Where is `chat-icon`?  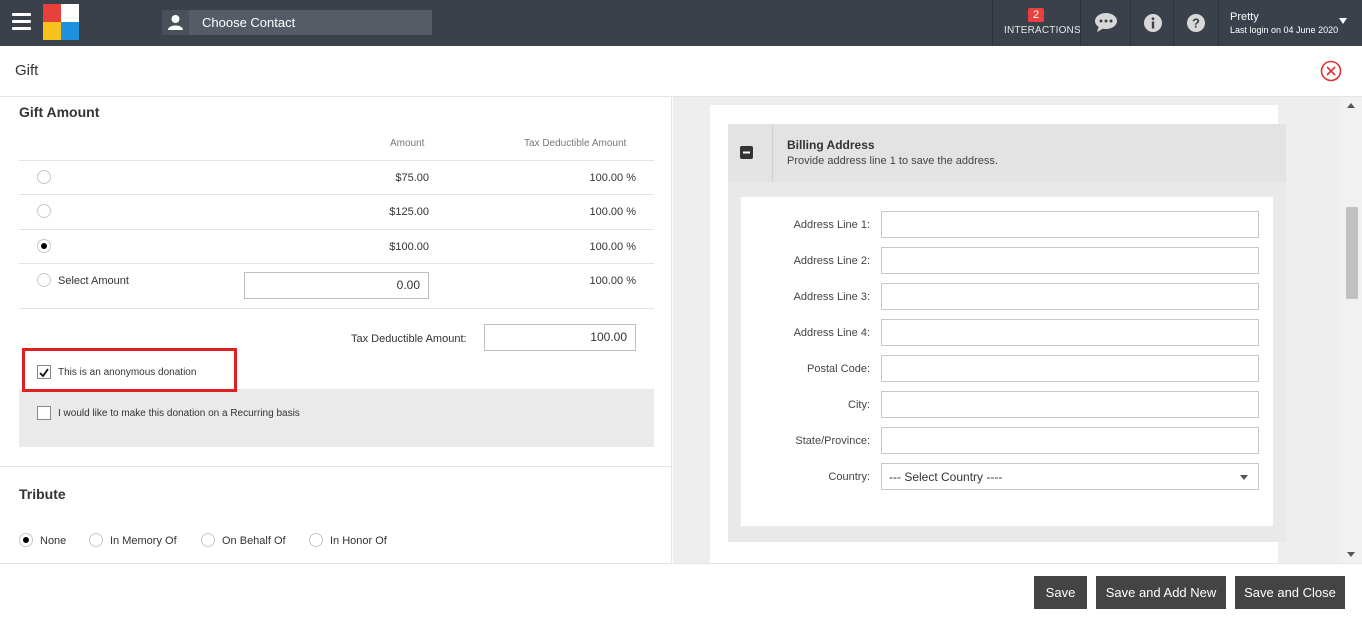 chat-icon is located at coordinates (1106, 23).